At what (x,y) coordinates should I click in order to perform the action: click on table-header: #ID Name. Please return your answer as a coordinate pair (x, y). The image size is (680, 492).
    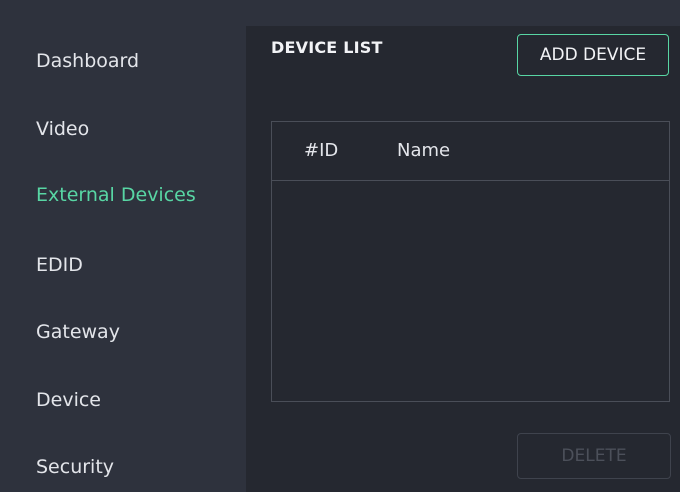
    Looking at the image, I should click on (470, 151).